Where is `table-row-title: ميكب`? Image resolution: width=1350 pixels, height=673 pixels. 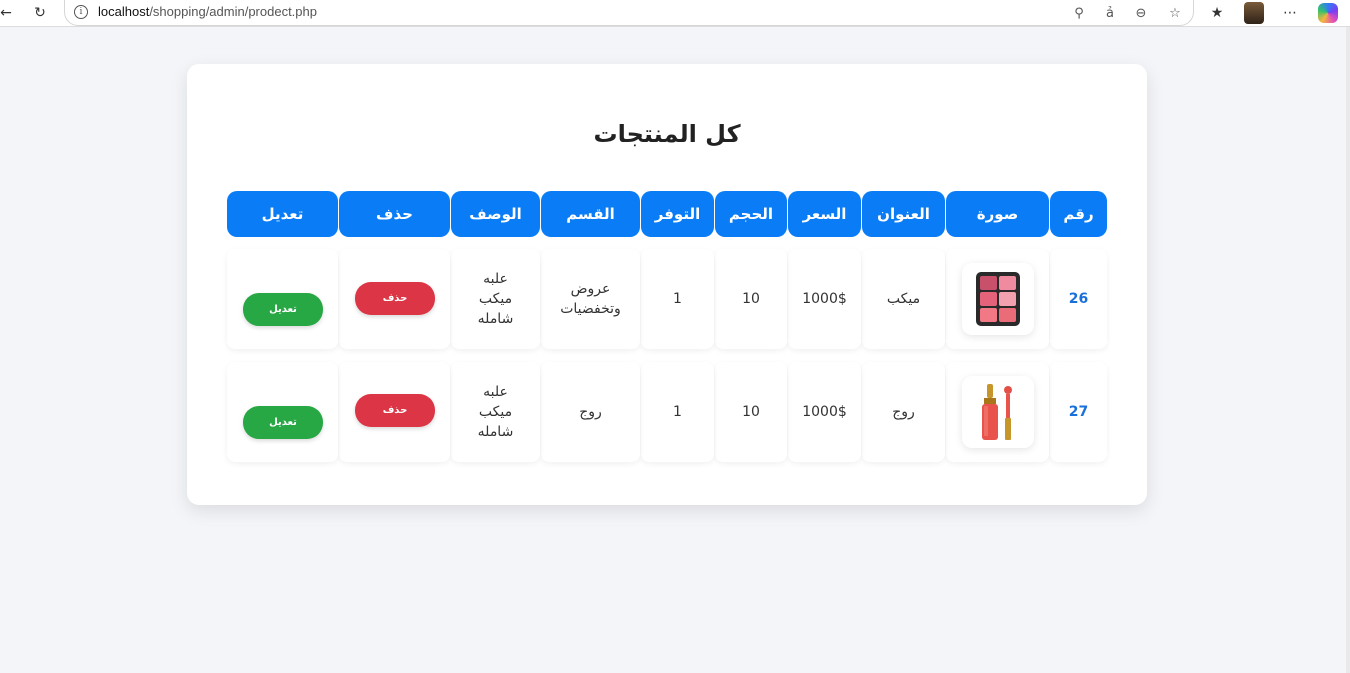 table-row-title: ميكب is located at coordinates (903, 299).